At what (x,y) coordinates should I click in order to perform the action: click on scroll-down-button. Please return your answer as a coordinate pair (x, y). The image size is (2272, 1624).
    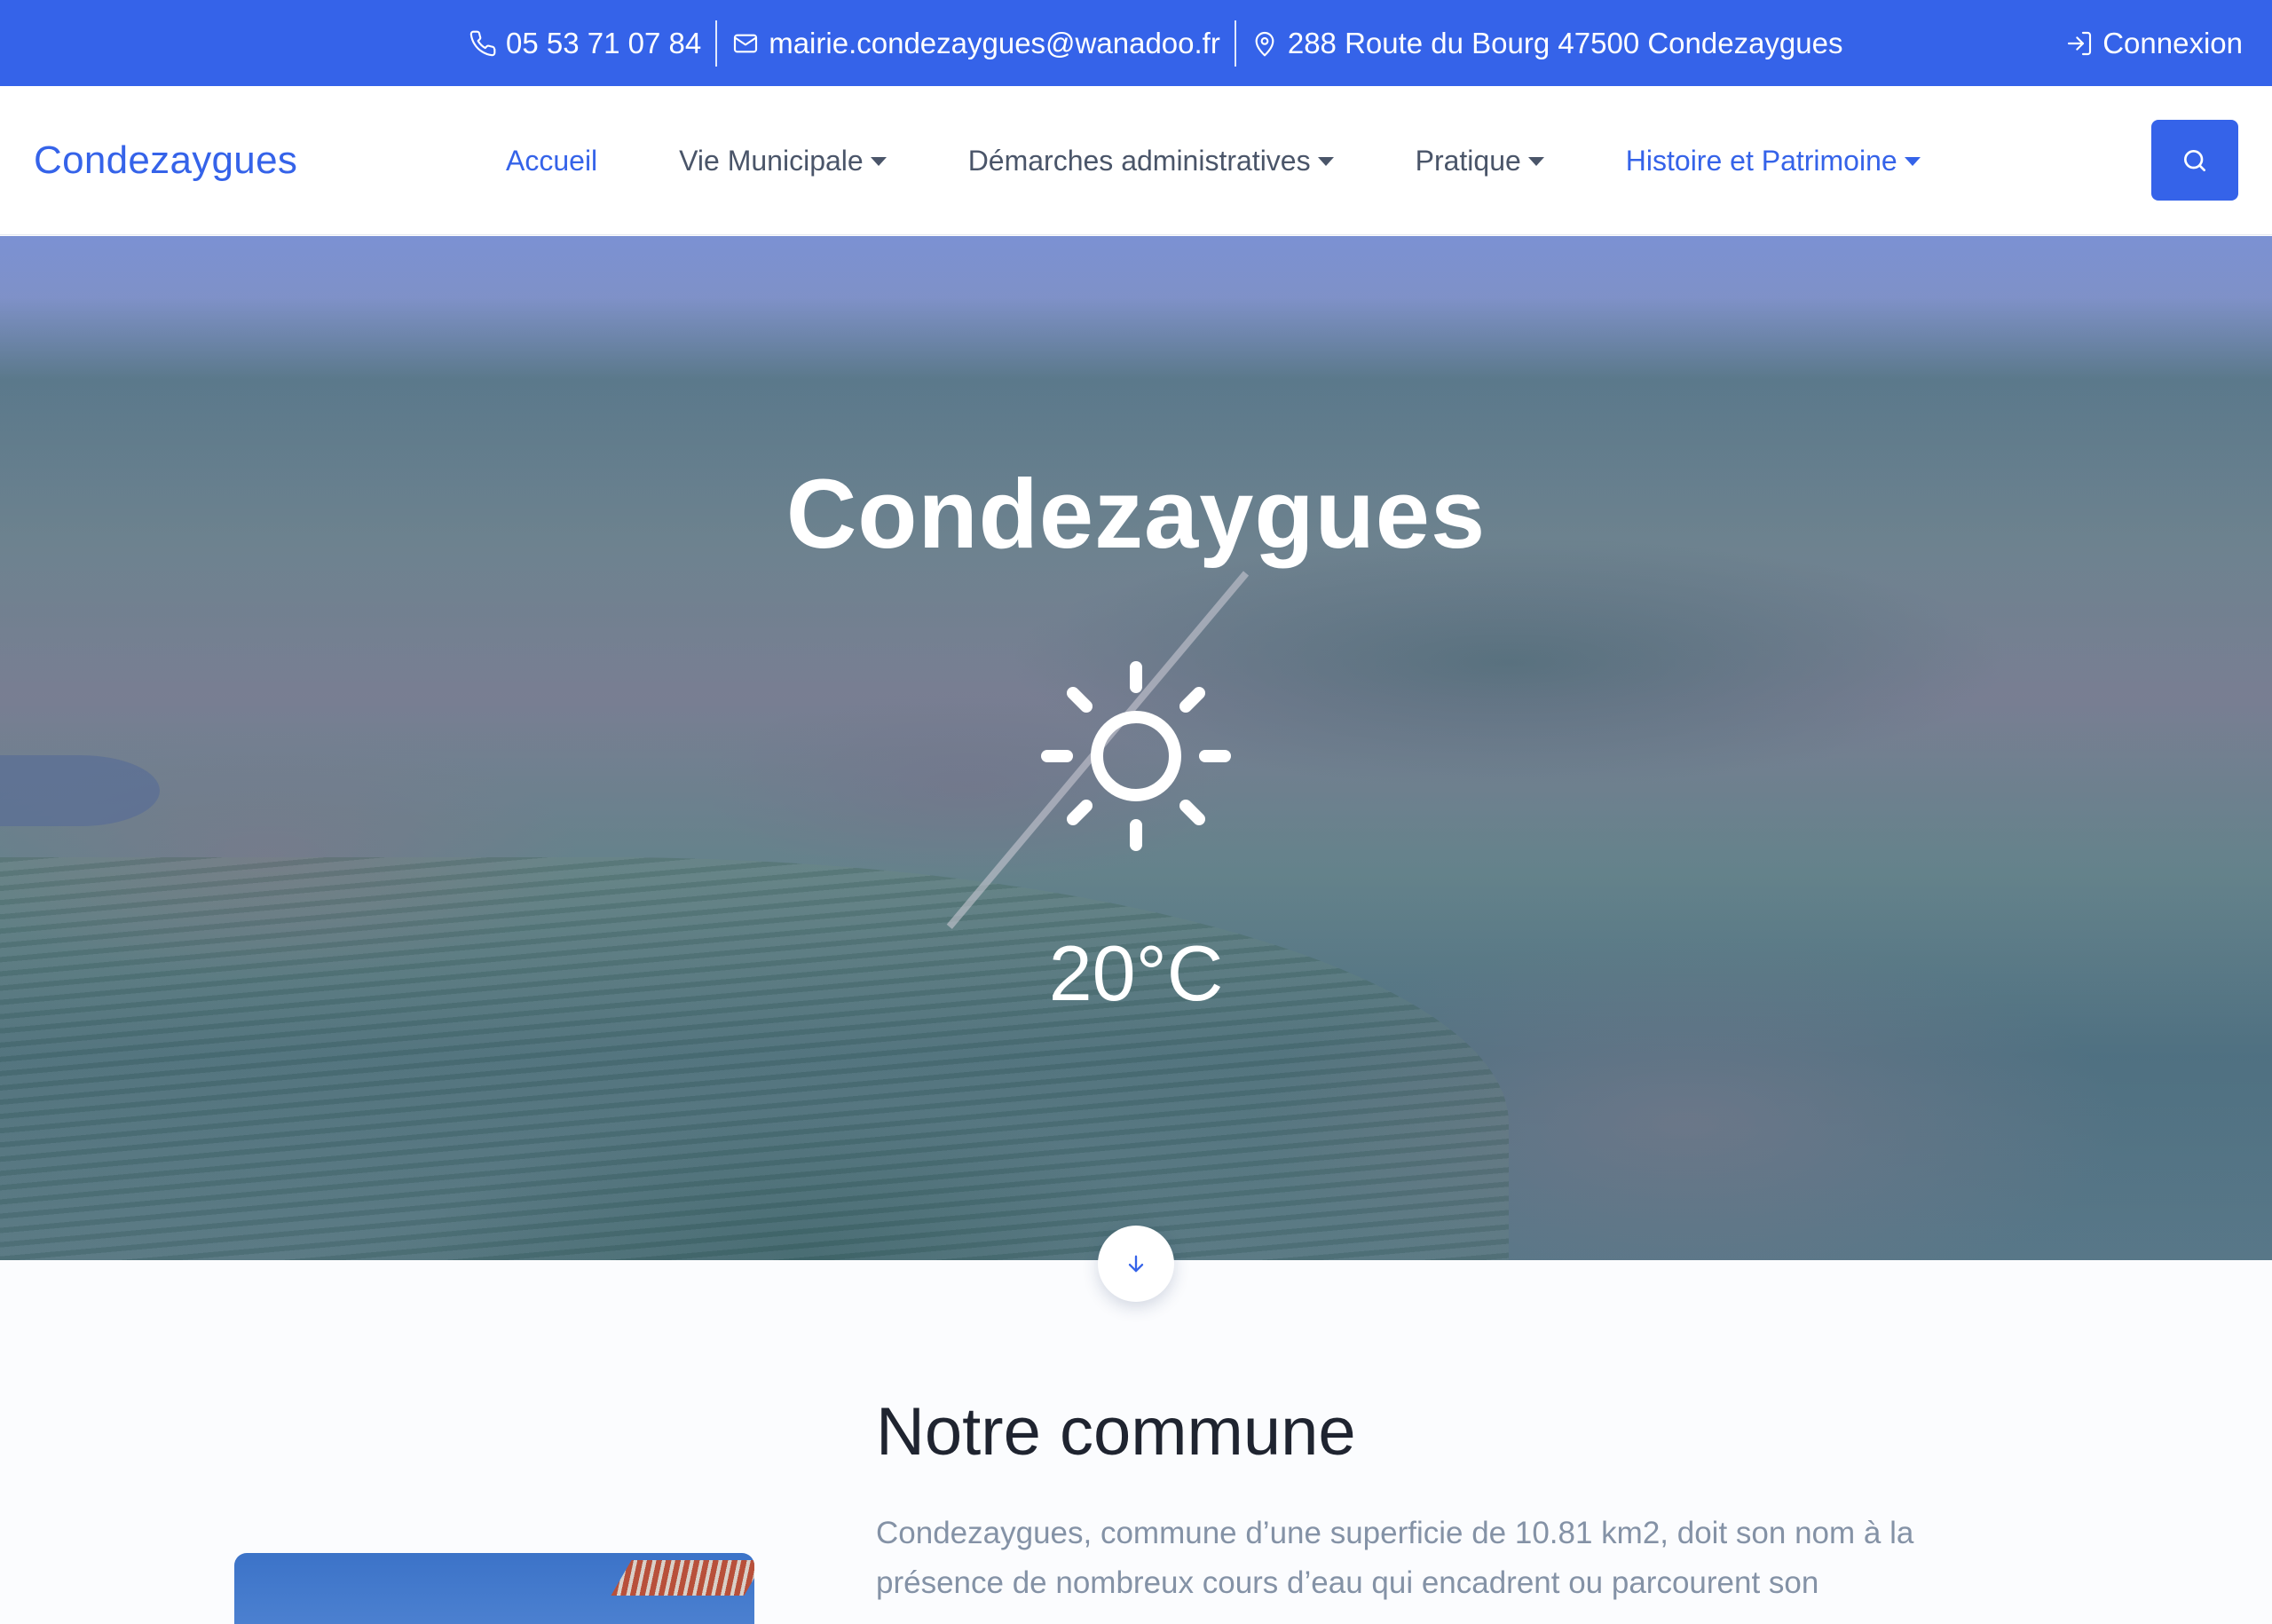
    Looking at the image, I should click on (1136, 1264).